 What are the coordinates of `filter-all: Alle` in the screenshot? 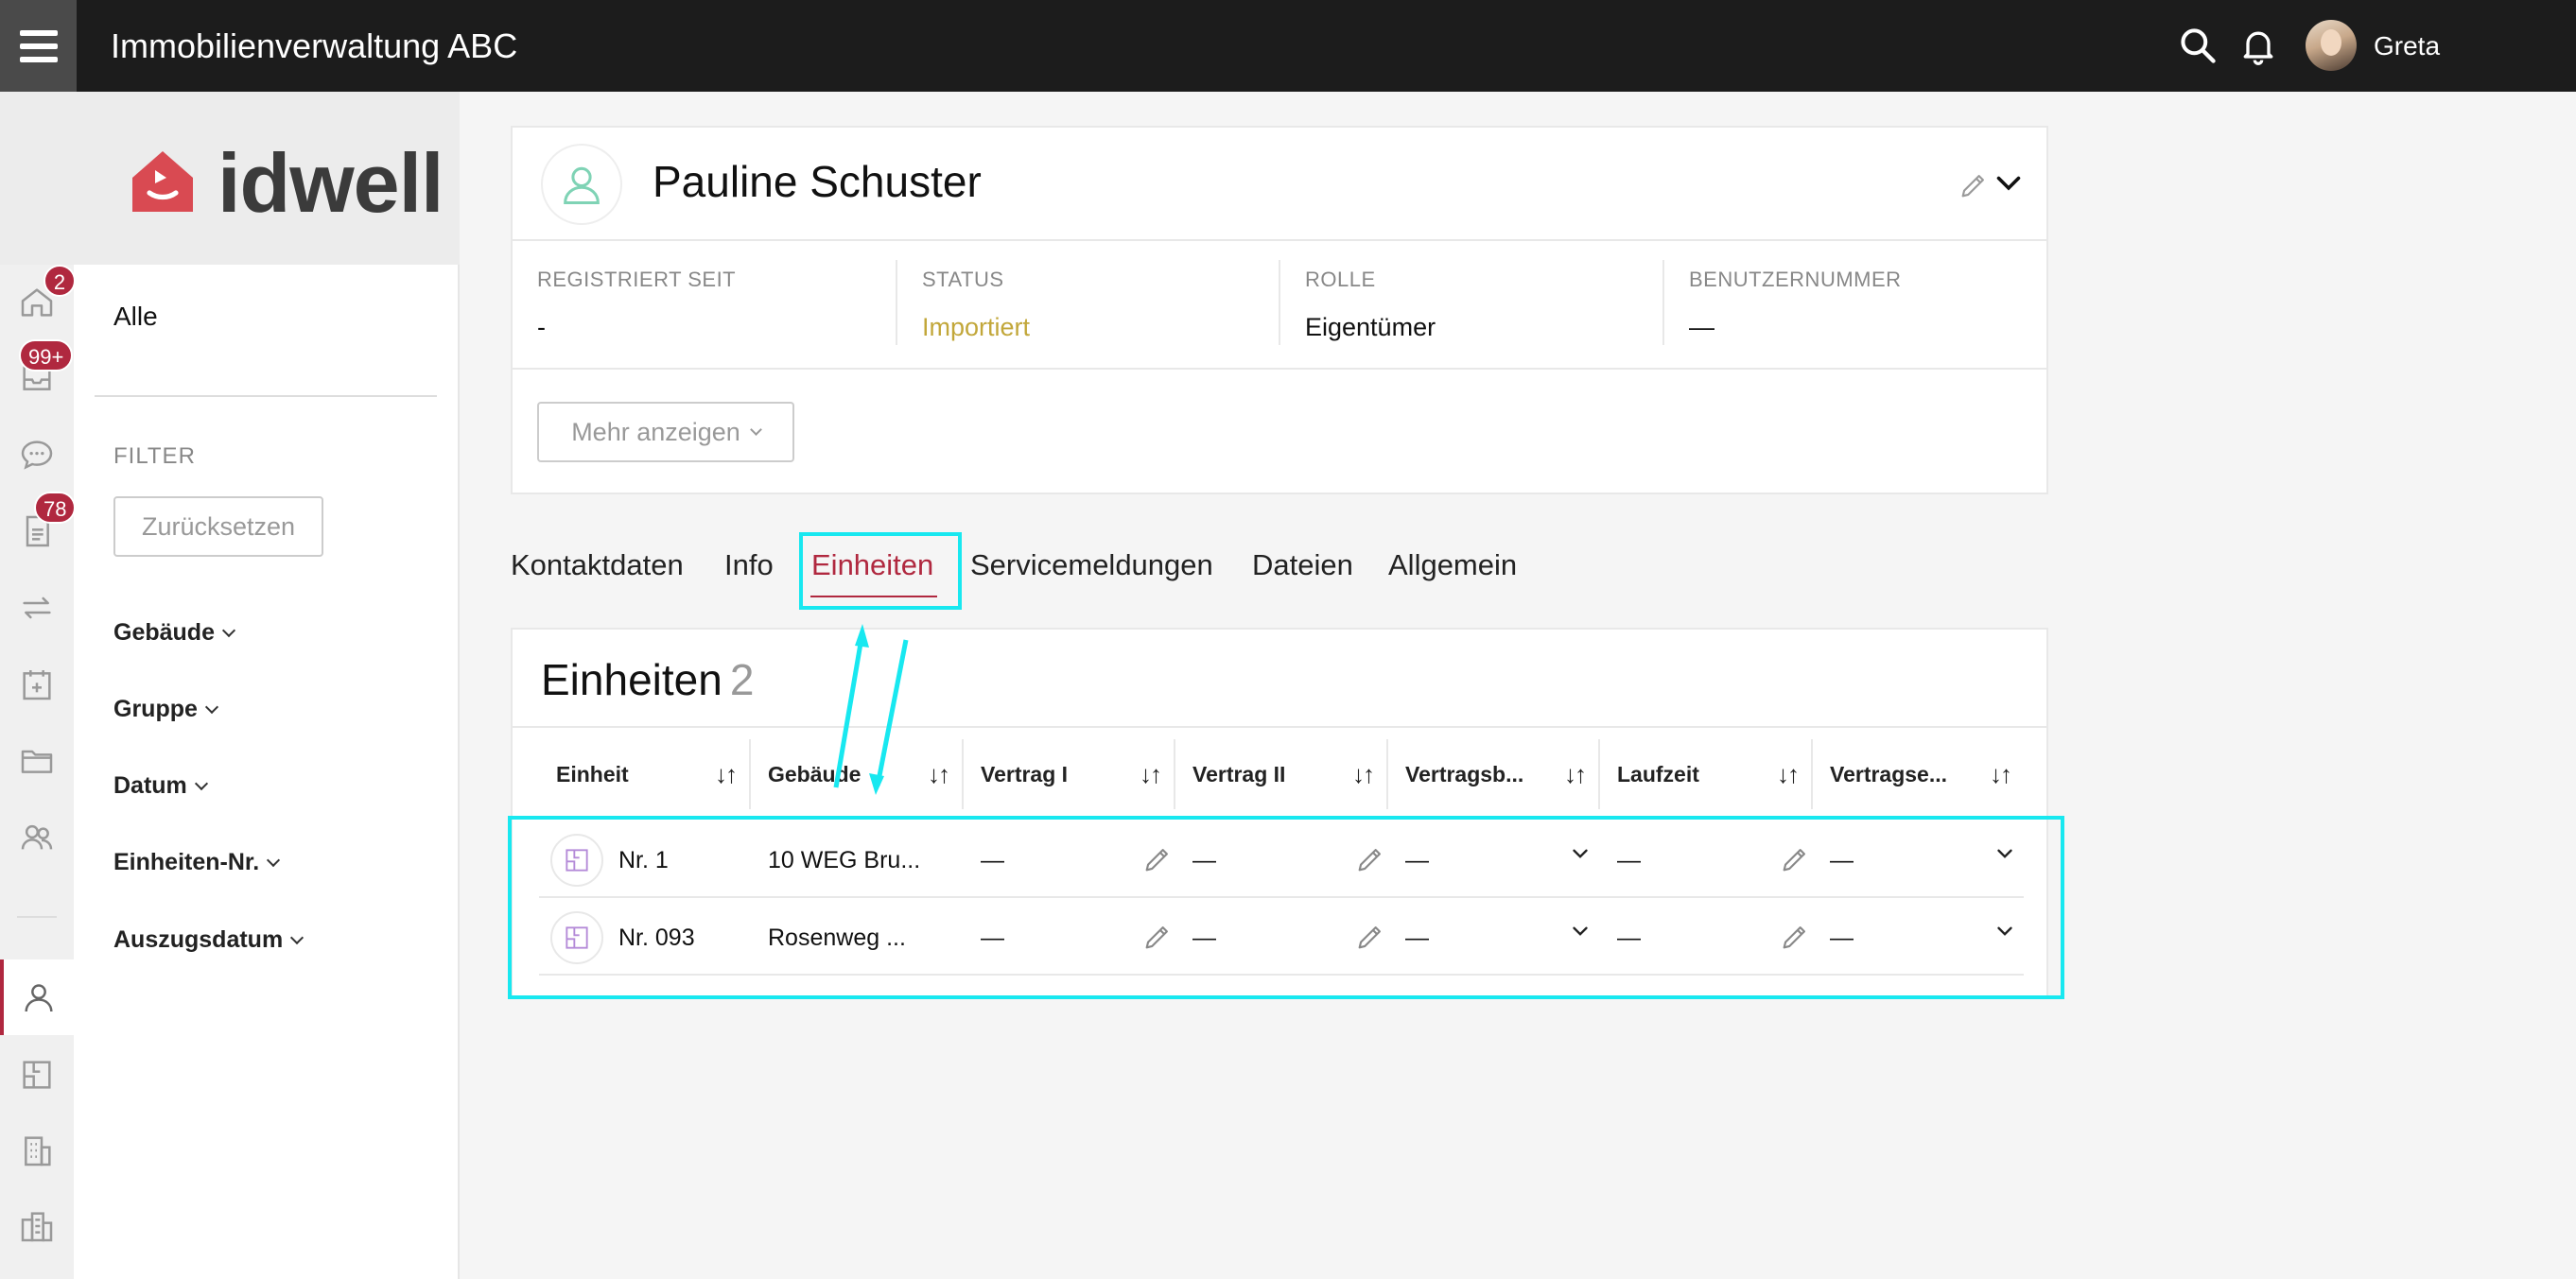 It's located at (135, 317).